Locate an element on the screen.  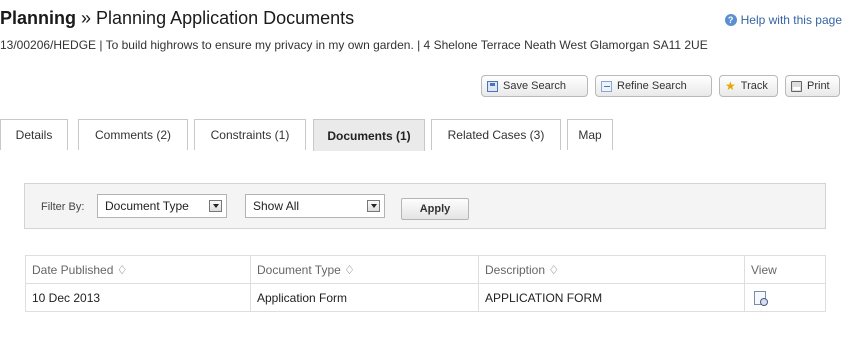
tab-label: Map is located at coordinates (590, 135).